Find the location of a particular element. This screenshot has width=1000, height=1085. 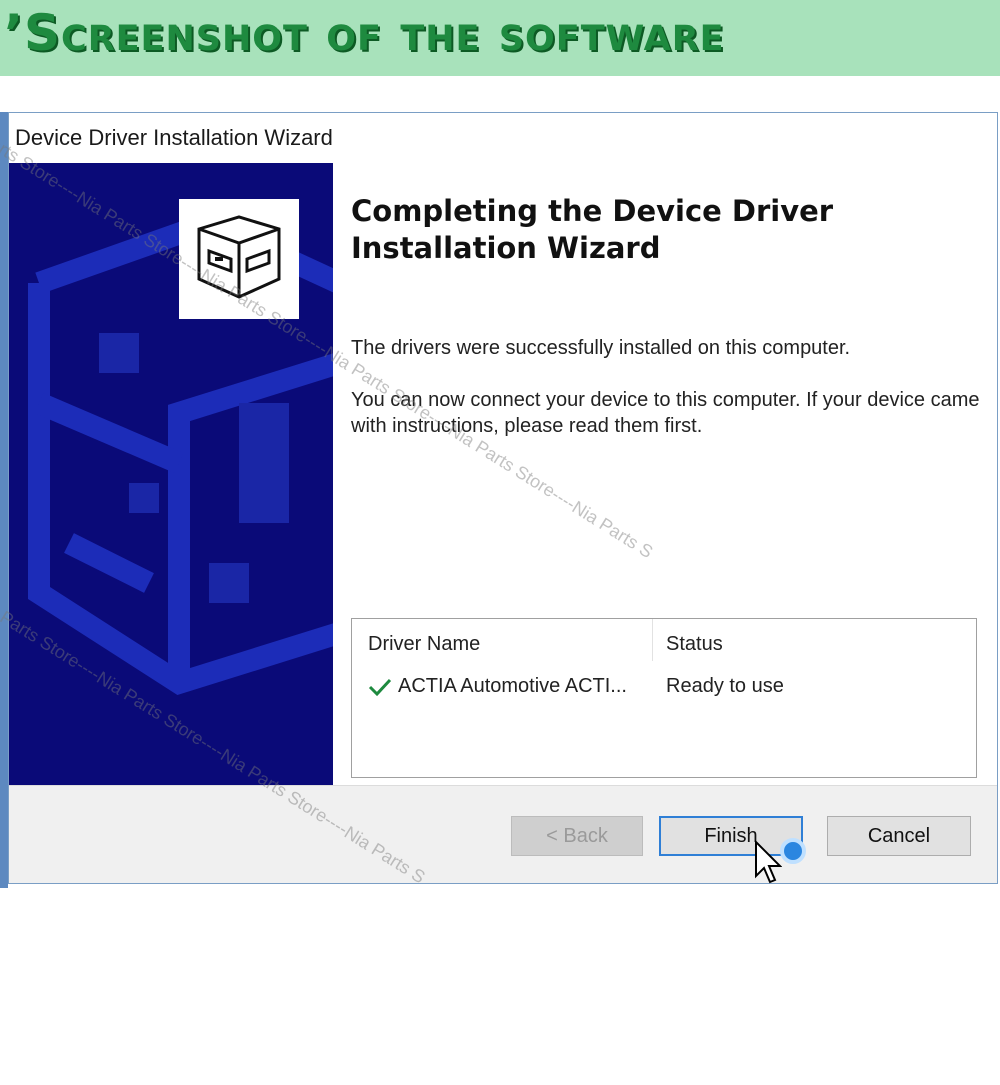

column-header-status: Status is located at coordinates (694, 644).